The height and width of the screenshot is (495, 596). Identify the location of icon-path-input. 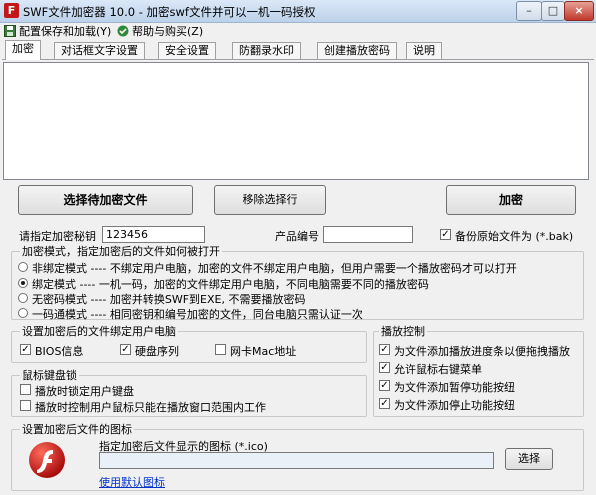
(296, 460).